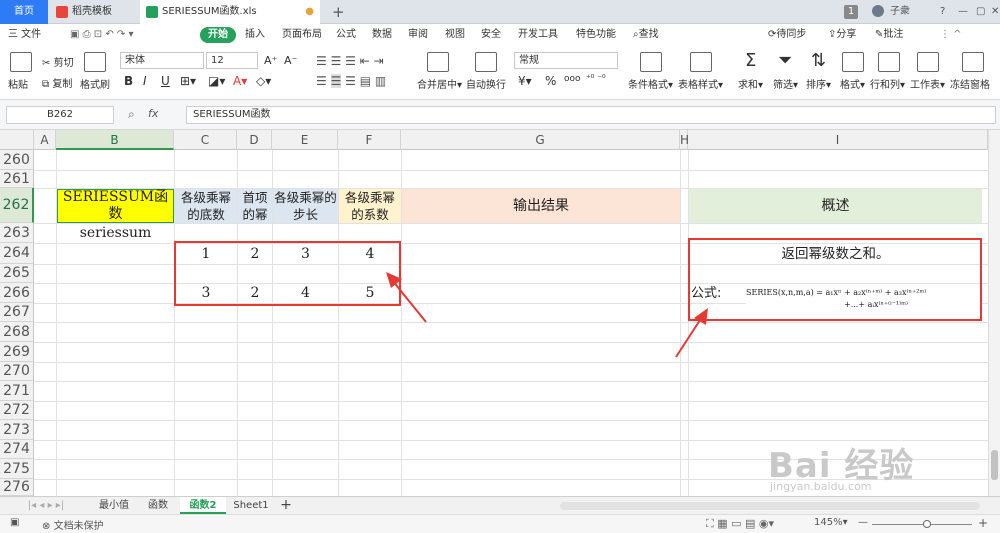  I want to click on cell-e262: 各级乘幂的步长, so click(305, 206).